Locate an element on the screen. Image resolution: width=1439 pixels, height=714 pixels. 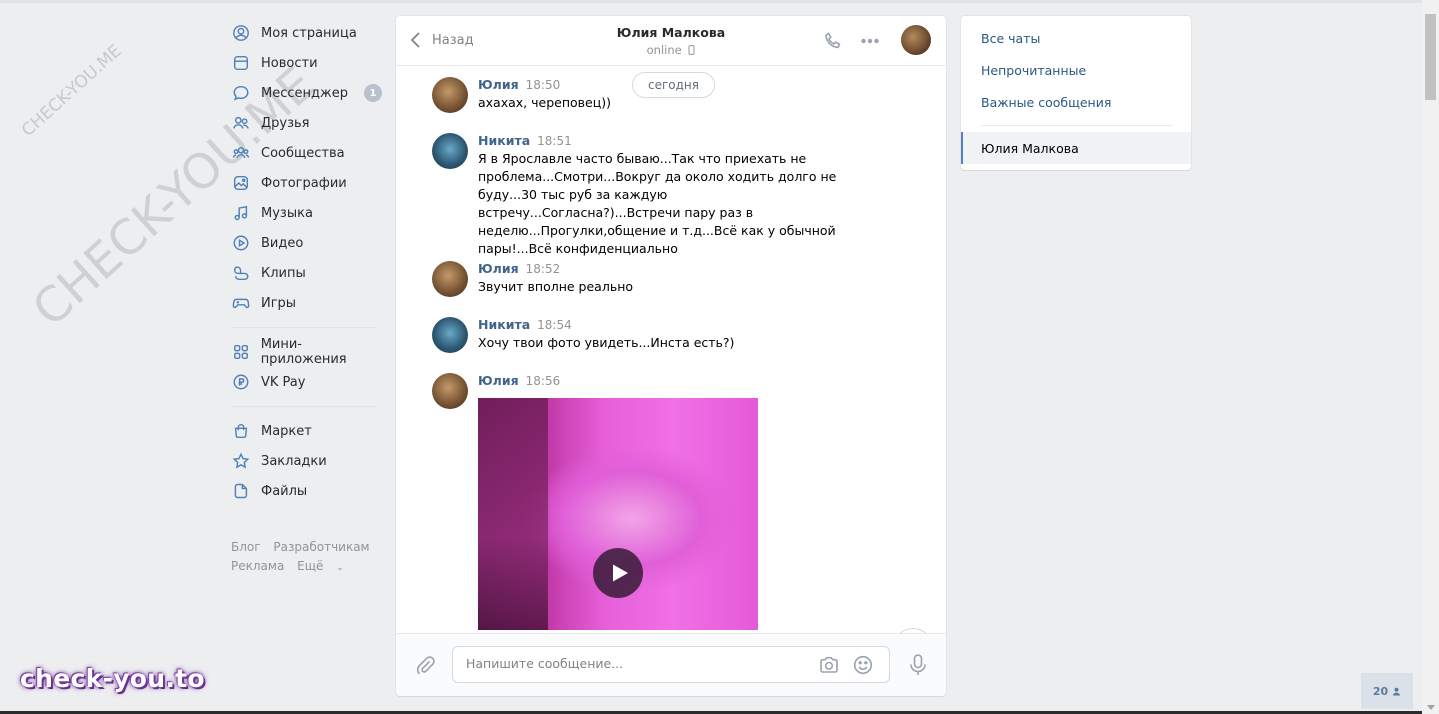
emoji-button is located at coordinates (863, 665).